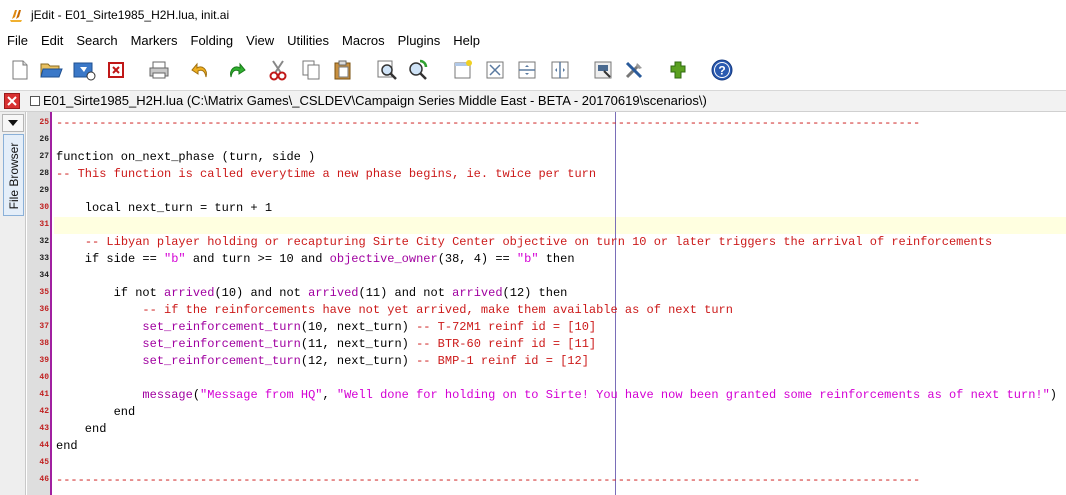 The width and height of the screenshot is (1066, 495). Describe the element at coordinates (51, 41) in the screenshot. I see `menu-edit: Edit` at that location.